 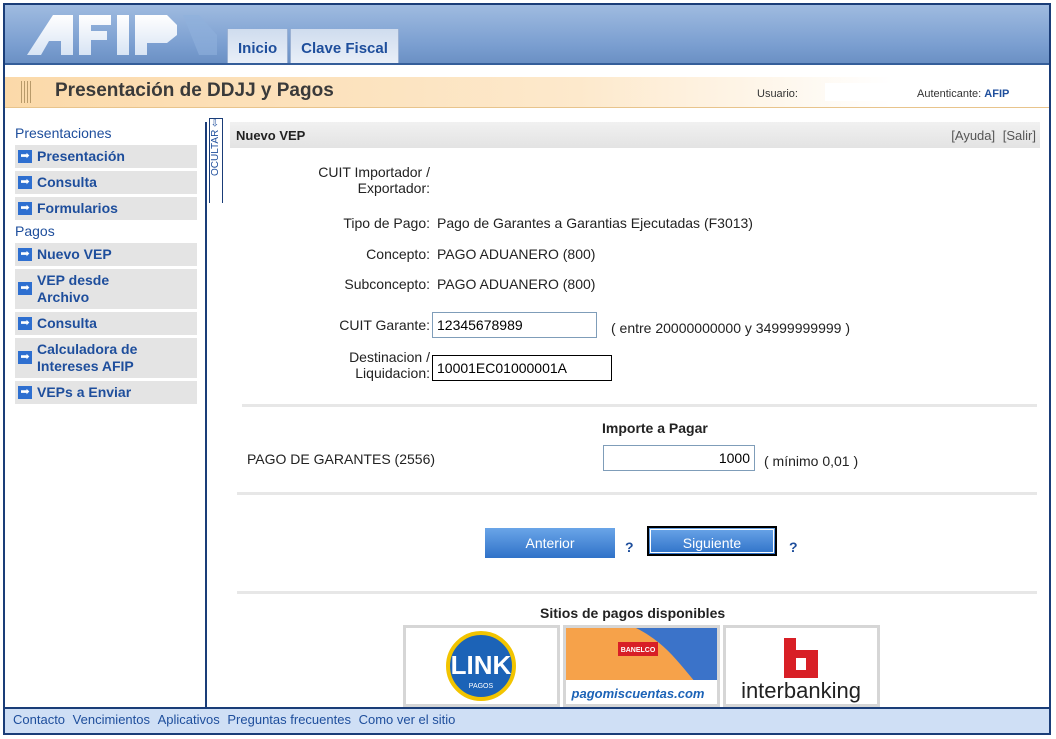 I want to click on sidebar-item-nuevo-vep: ➡ Nuevo VEP, so click(x=106, y=254).